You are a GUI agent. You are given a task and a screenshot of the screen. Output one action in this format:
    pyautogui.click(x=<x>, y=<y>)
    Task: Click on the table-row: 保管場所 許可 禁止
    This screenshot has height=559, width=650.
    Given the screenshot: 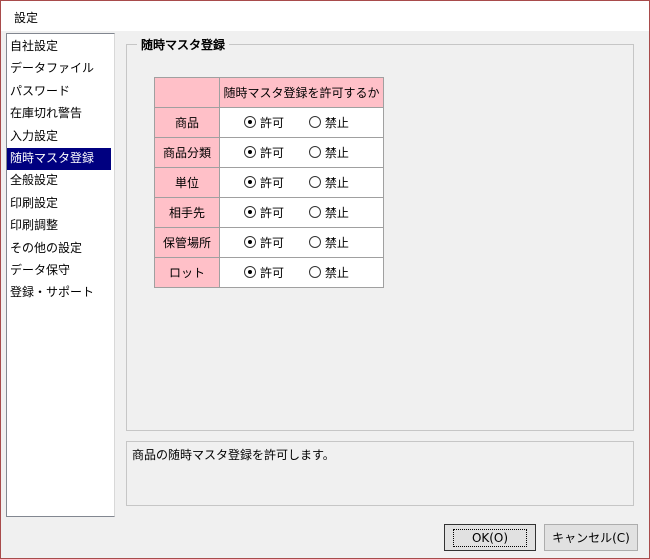 What is the action you would take?
    pyautogui.click(x=269, y=242)
    